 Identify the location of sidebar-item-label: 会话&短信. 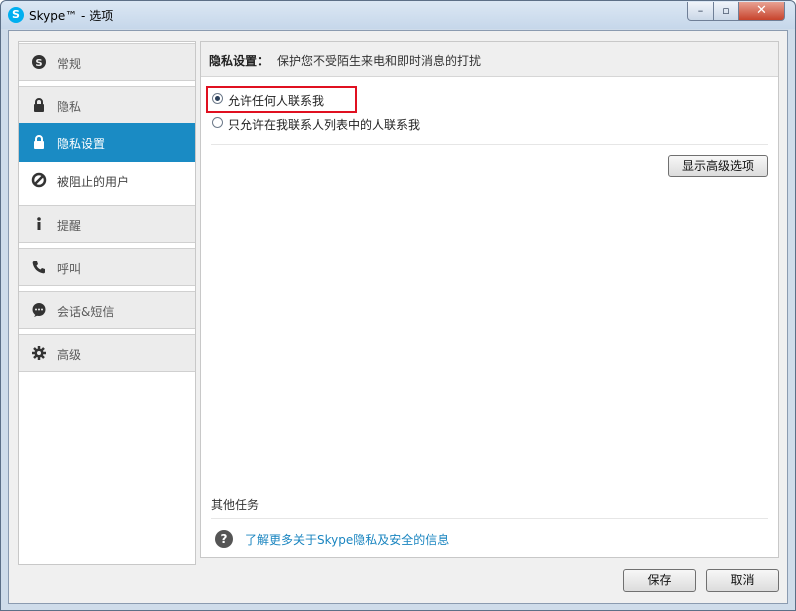
(86, 312).